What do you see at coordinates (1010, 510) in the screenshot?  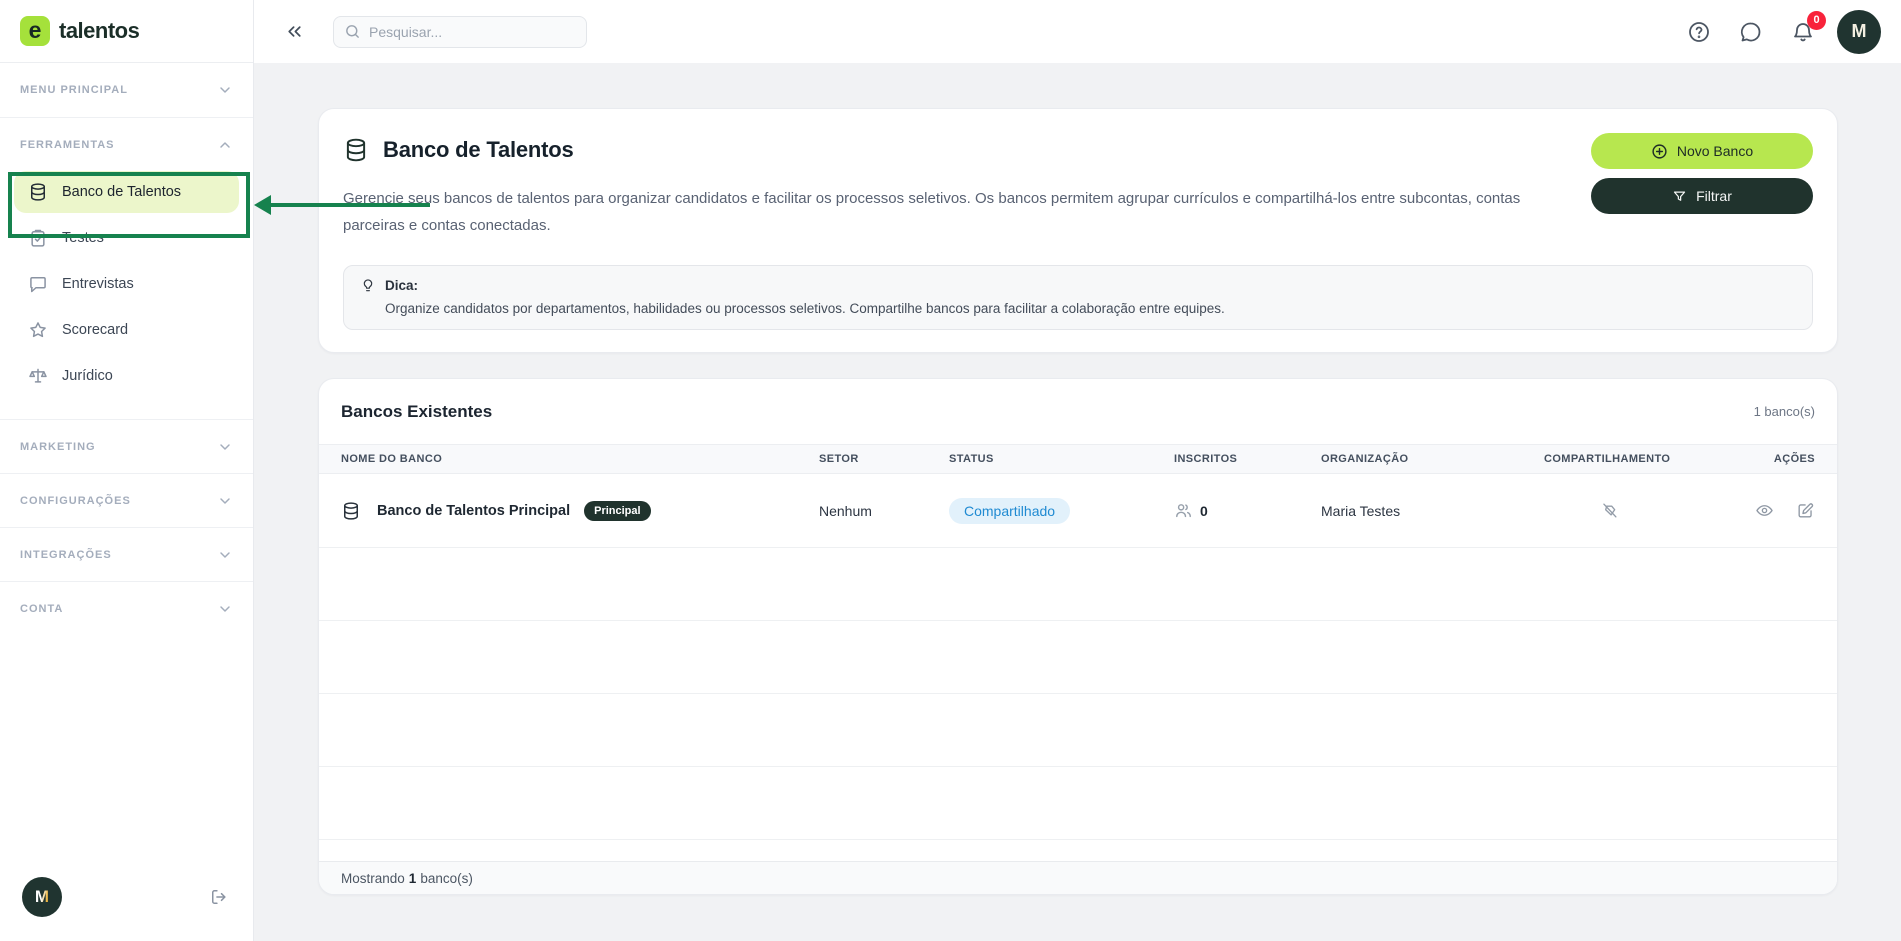 I see `status-badge: Compartilhado` at bounding box center [1010, 510].